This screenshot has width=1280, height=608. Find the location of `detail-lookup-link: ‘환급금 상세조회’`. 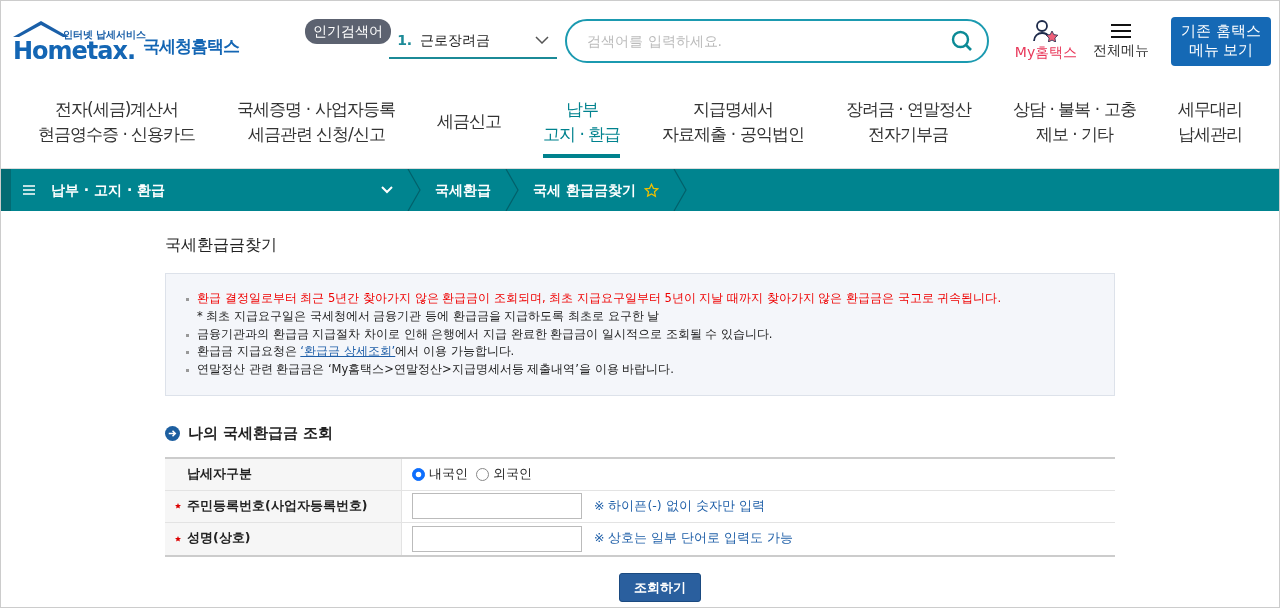

detail-lookup-link: ‘환급금 상세조회’ is located at coordinates (348, 351).